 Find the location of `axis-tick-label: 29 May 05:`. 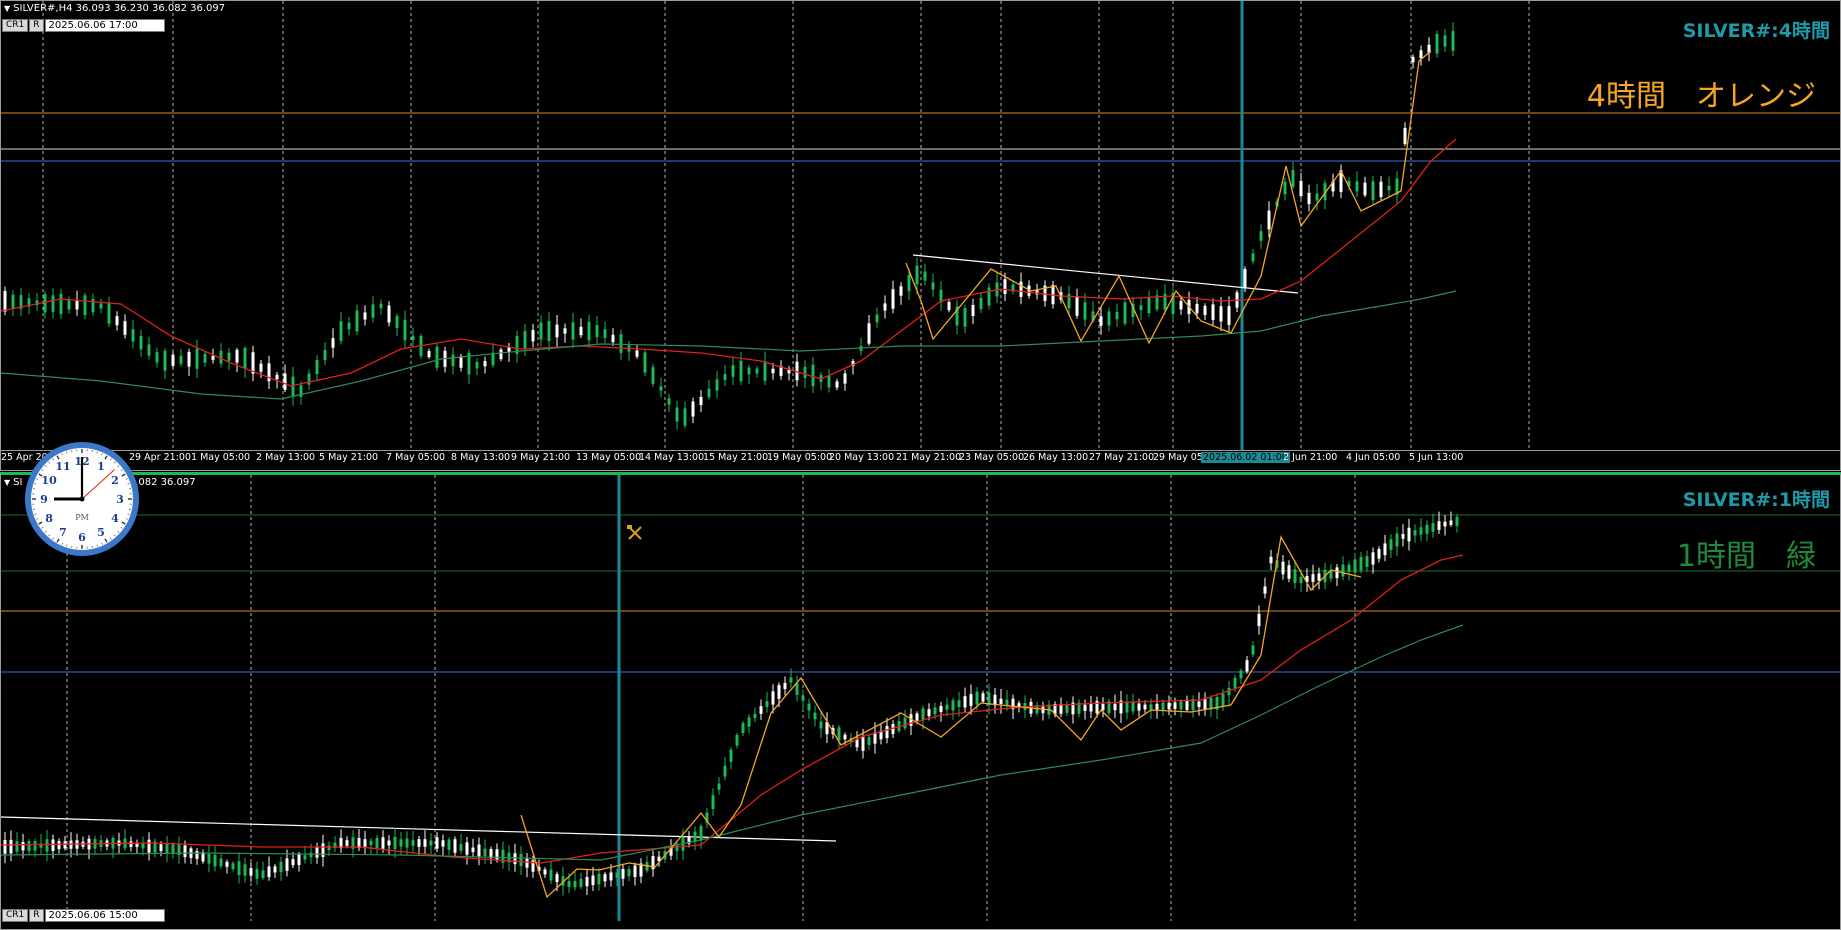

axis-tick-label: 29 May 05: is located at coordinates (1180, 457).